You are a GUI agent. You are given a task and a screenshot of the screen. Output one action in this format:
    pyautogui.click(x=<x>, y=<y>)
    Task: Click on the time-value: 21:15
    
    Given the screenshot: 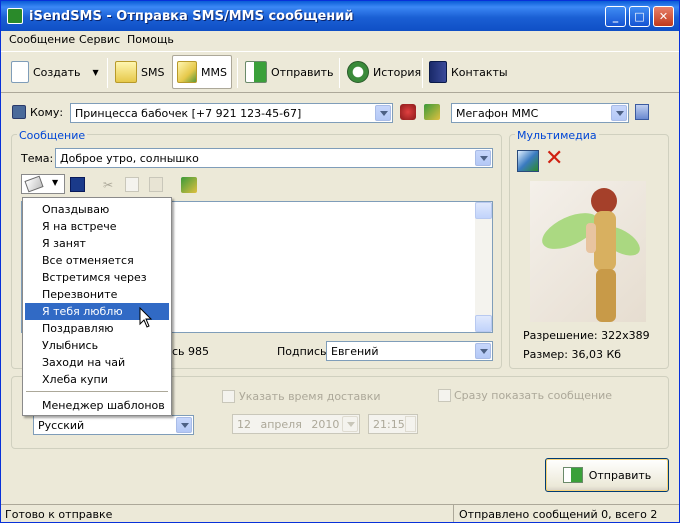 What is the action you would take?
    pyautogui.click(x=389, y=424)
    